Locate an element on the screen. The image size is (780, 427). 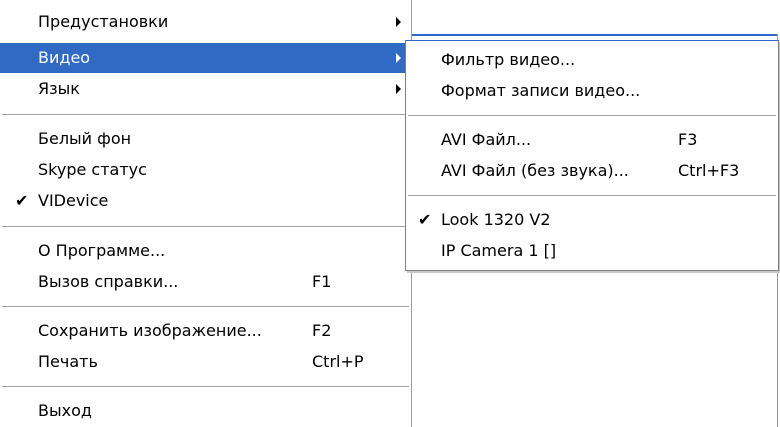
menu-item-shortcut: F3 is located at coordinates (688, 139).